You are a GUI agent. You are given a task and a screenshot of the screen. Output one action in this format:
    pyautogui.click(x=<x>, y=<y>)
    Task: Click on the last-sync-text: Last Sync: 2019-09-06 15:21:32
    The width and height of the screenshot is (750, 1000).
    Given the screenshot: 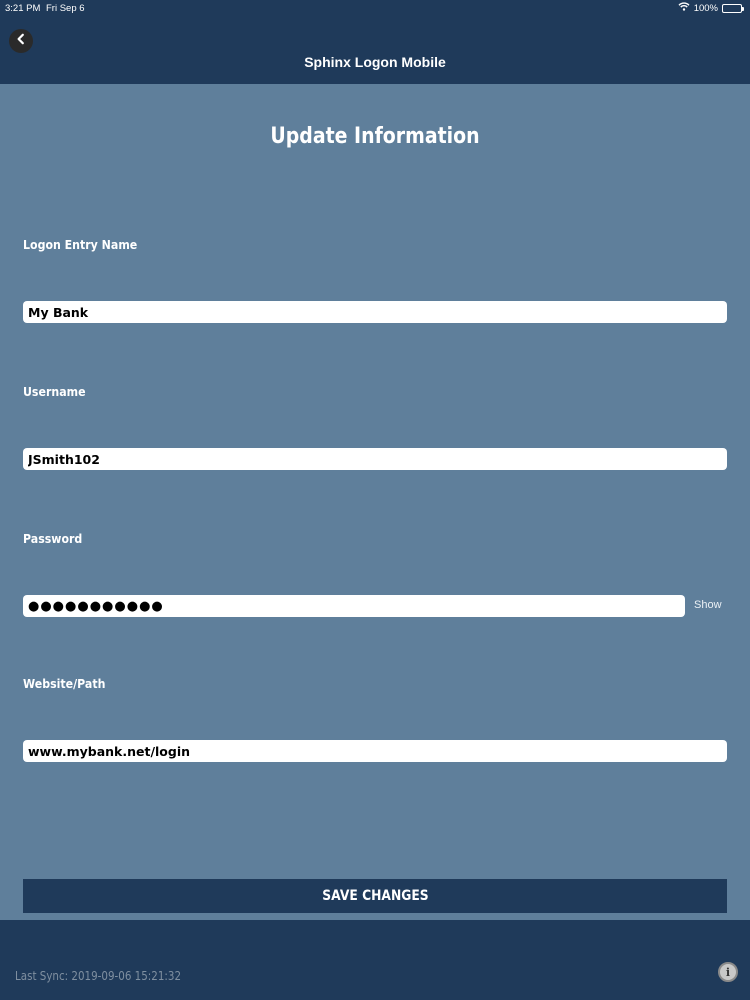 What is the action you would take?
    pyautogui.click(x=98, y=976)
    